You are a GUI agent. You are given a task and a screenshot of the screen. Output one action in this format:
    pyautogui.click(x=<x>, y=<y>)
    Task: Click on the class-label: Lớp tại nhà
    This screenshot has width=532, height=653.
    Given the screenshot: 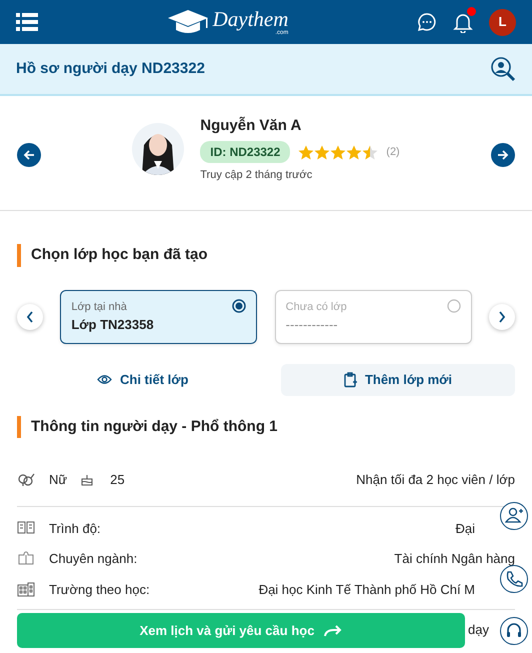 What is the action you would take?
    pyautogui.click(x=99, y=307)
    